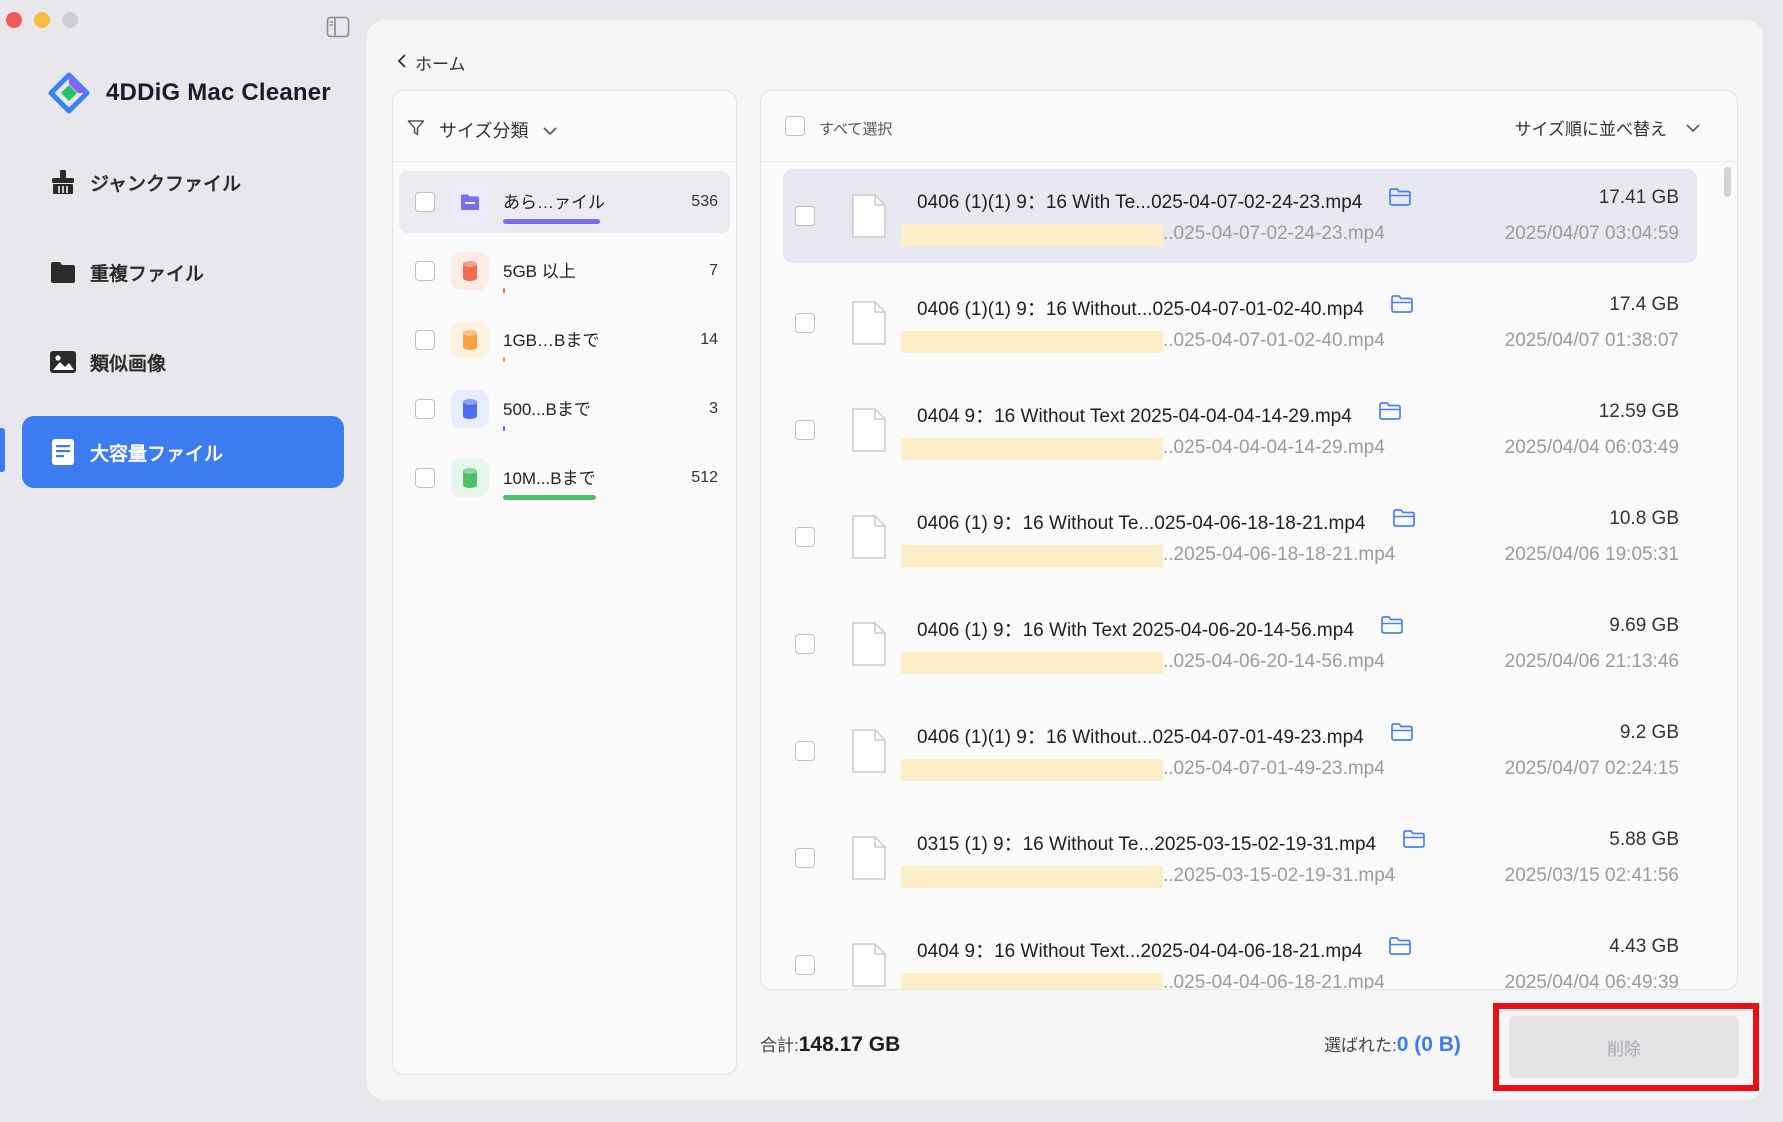 Image resolution: width=1783 pixels, height=1122 pixels. Describe the element at coordinates (704, 201) in the screenshot. I see `category-count: 536` at that location.